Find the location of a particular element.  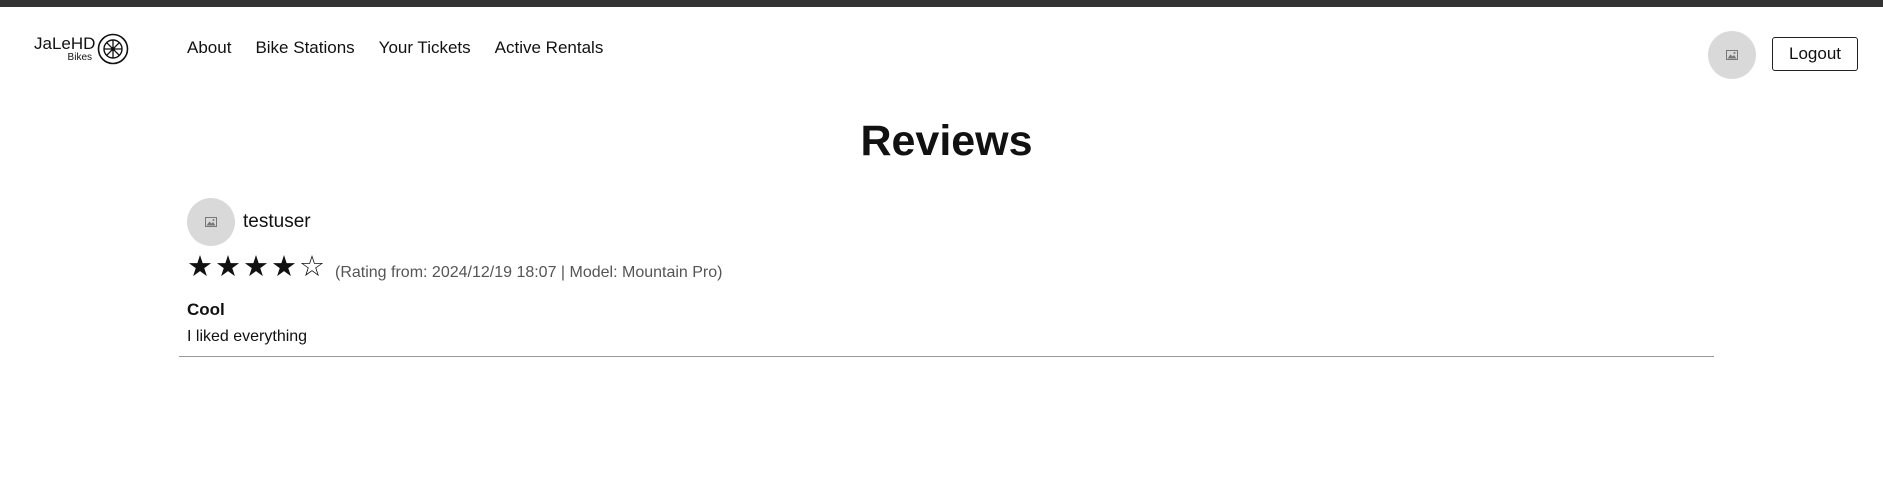

star-empty-icon: ☆ is located at coordinates (312, 266).